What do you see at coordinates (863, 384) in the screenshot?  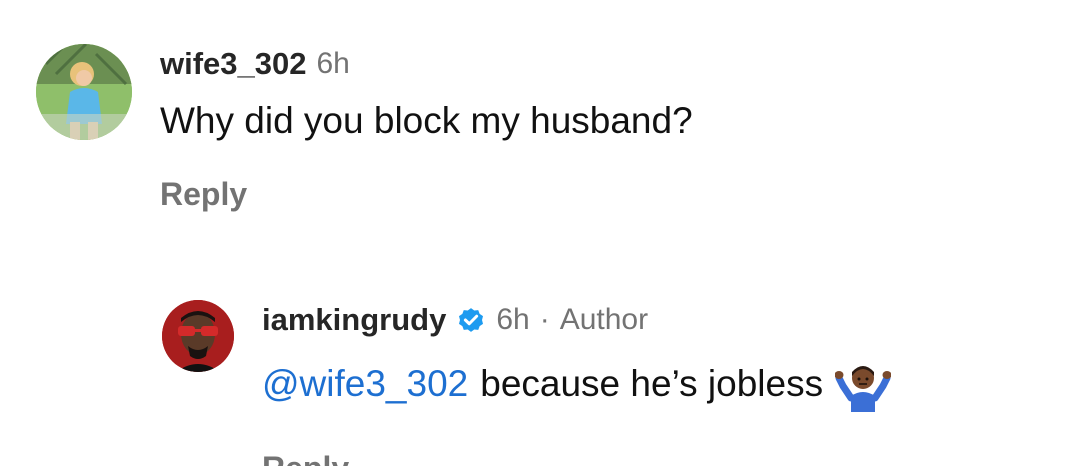 I see `person-shrugging-emoji-icon` at bounding box center [863, 384].